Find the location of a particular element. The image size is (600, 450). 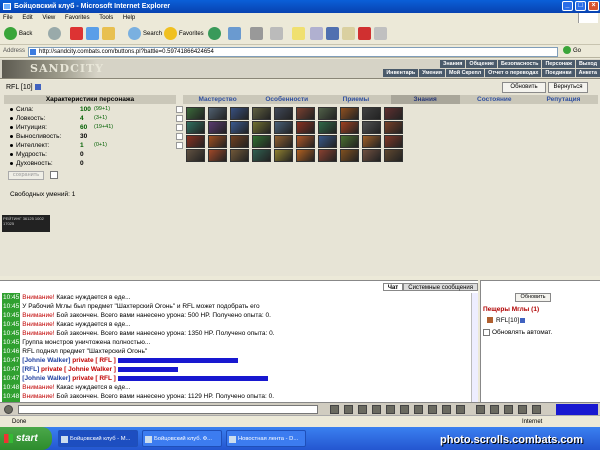

menu-file: File is located at coordinates (8, 18).